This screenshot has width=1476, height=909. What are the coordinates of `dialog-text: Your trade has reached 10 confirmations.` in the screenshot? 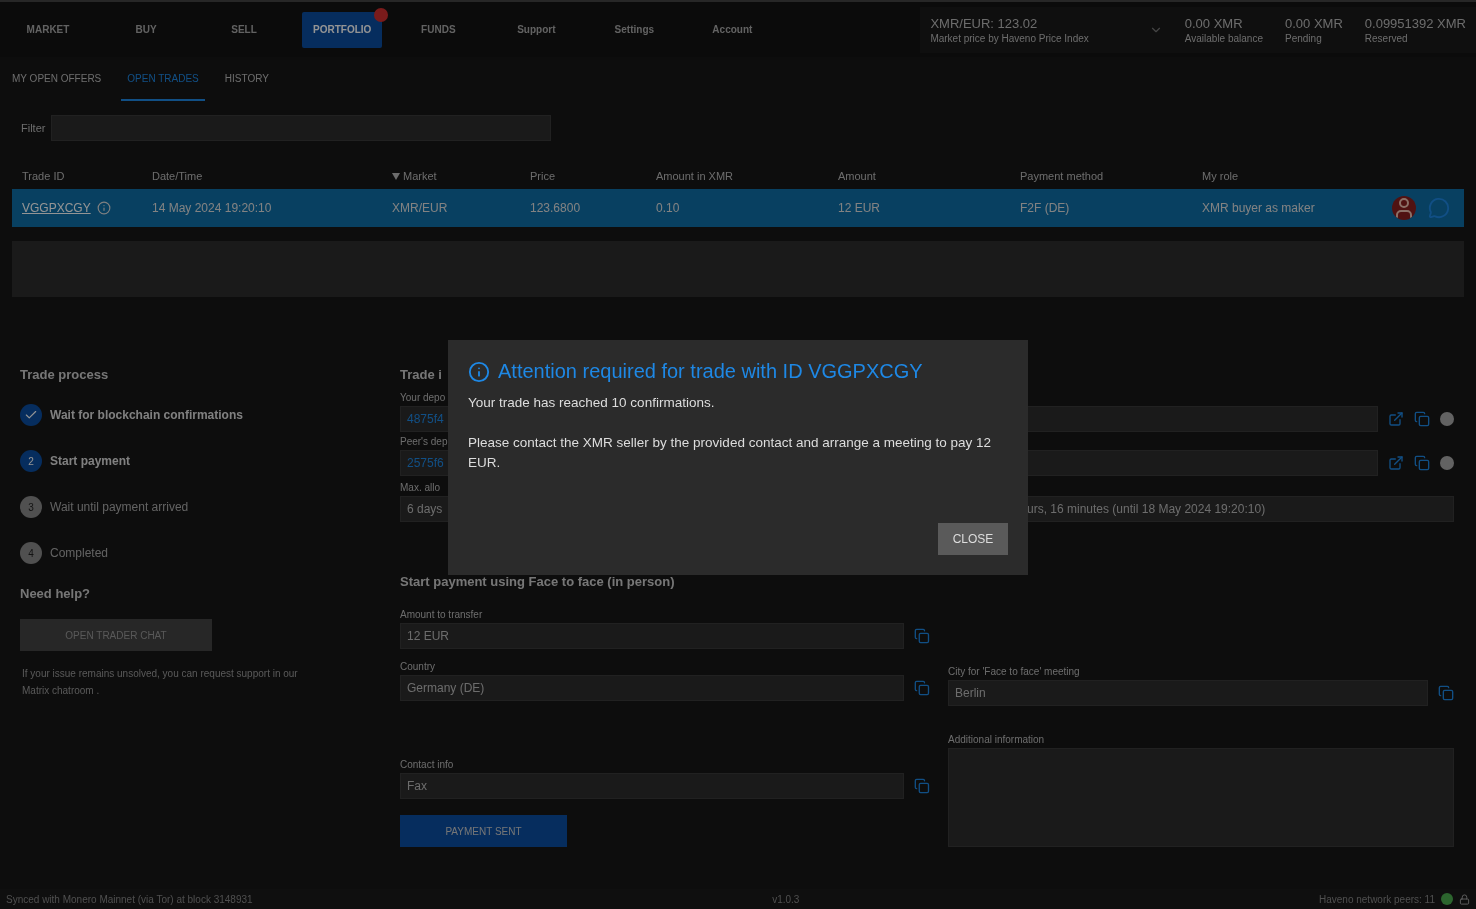 It's located at (592, 403).